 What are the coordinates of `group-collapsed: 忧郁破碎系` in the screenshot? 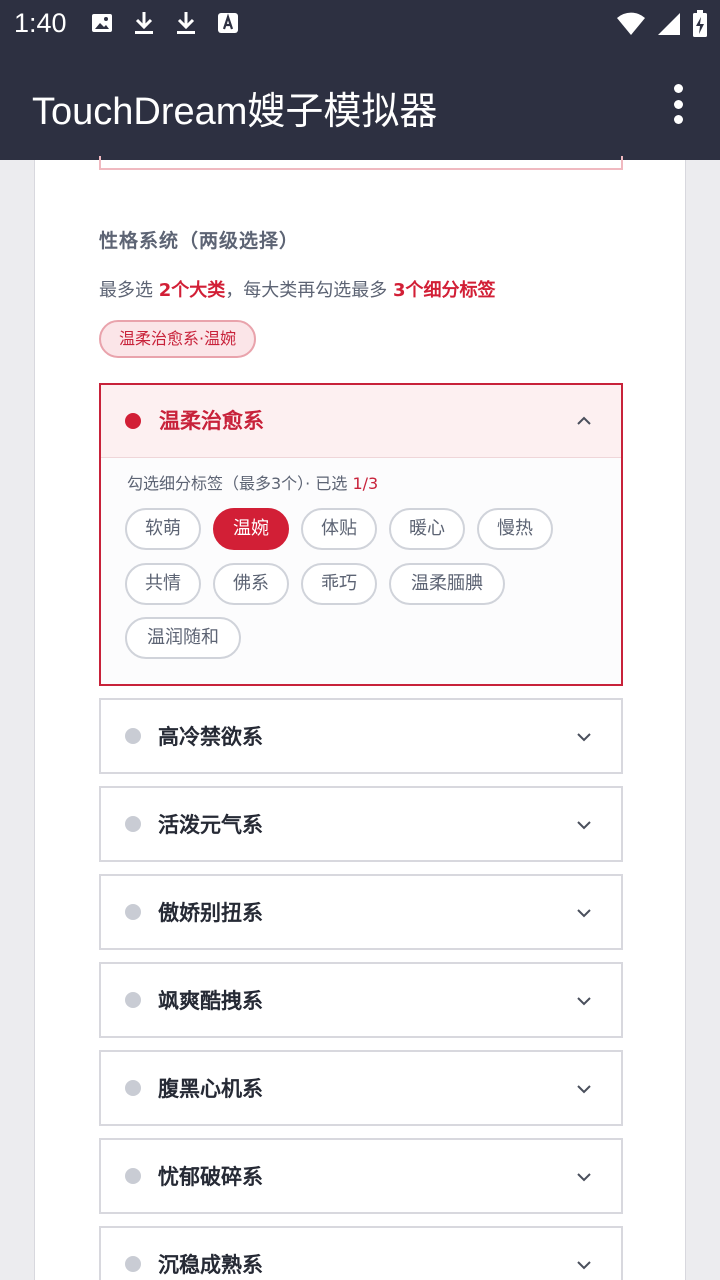 It's located at (361, 1176).